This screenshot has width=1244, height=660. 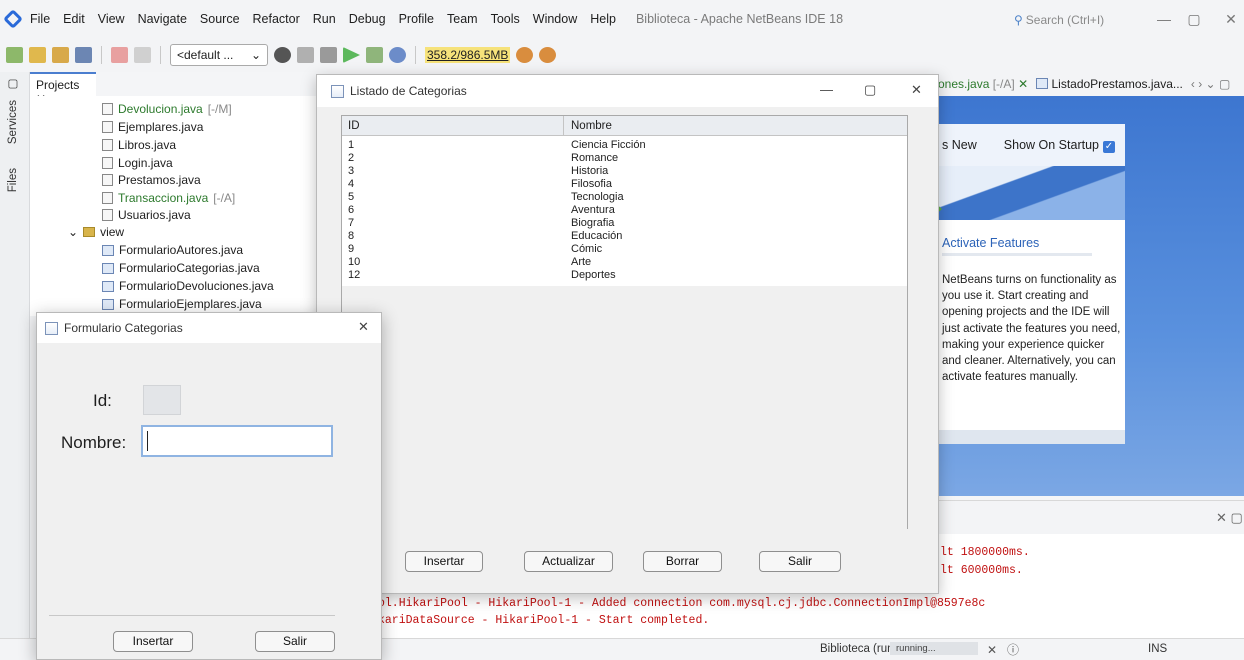 What do you see at coordinates (328, 55) in the screenshot?
I see `clean-build-icon` at bounding box center [328, 55].